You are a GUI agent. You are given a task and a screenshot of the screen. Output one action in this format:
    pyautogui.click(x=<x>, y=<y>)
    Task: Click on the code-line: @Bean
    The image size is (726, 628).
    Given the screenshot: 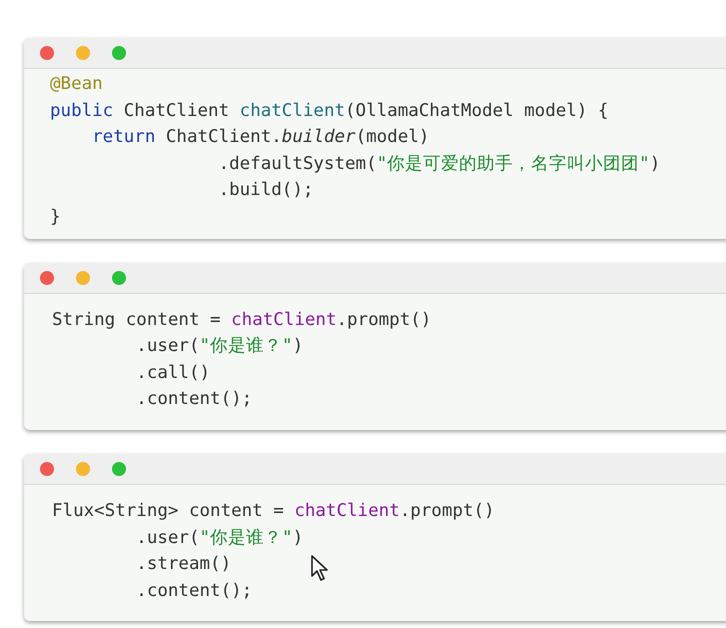 What is the action you would take?
    pyautogui.click(x=76, y=84)
    